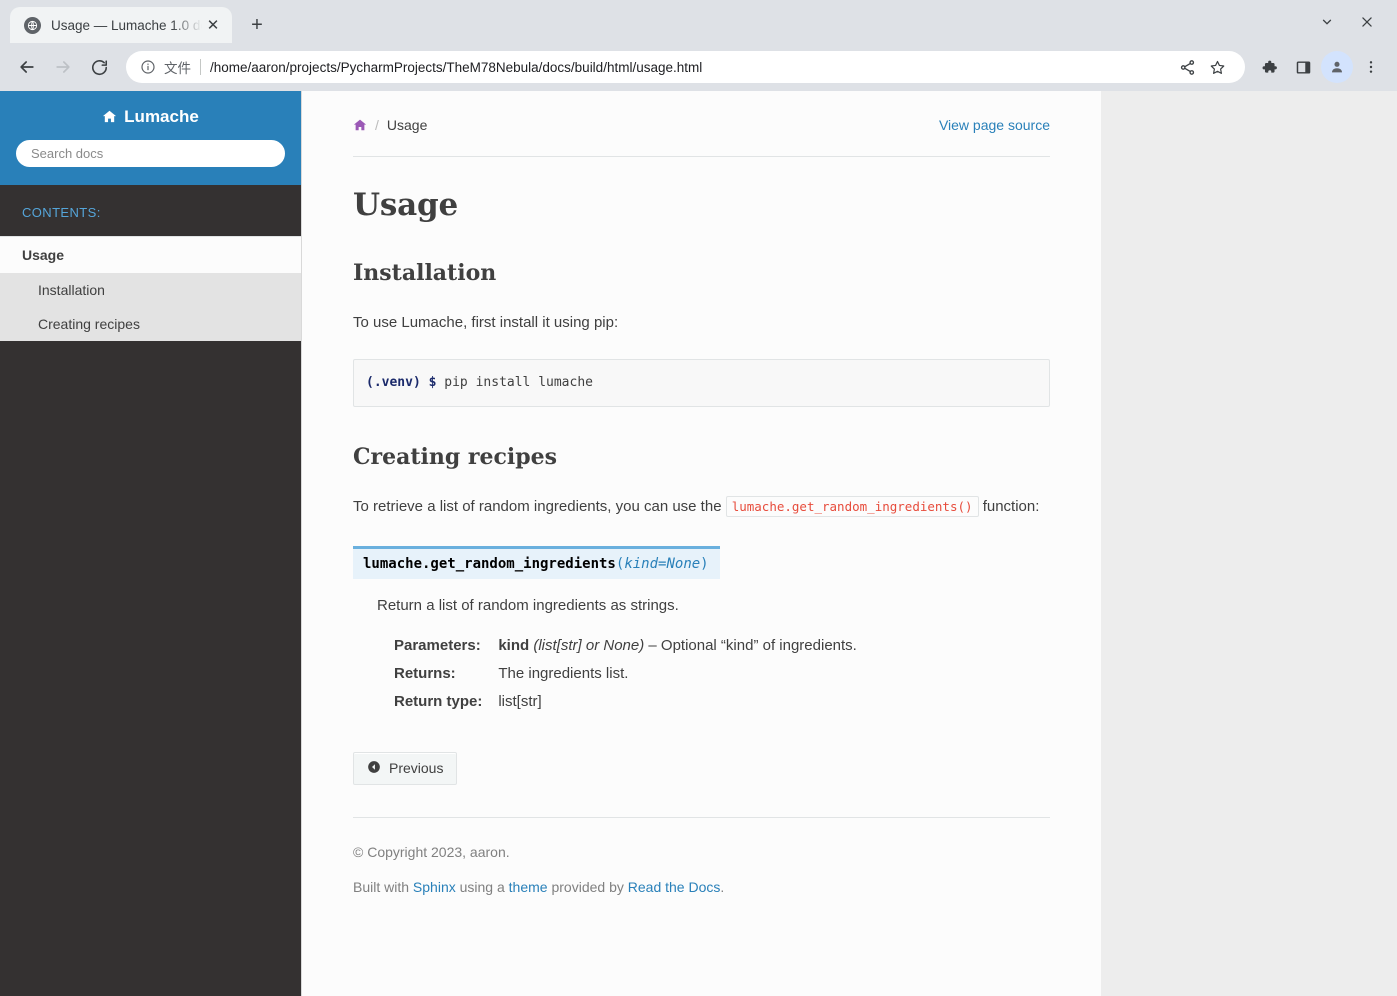  Describe the element at coordinates (27, 67) in the screenshot. I see `back-button` at that location.